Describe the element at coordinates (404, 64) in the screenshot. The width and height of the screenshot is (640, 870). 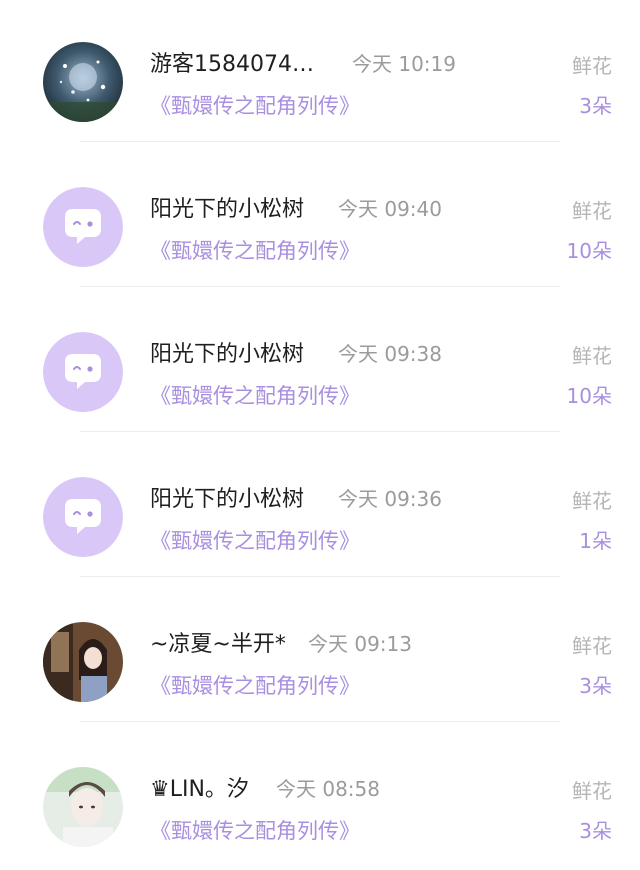
I see `timestamp: 今天 10:19` at that location.